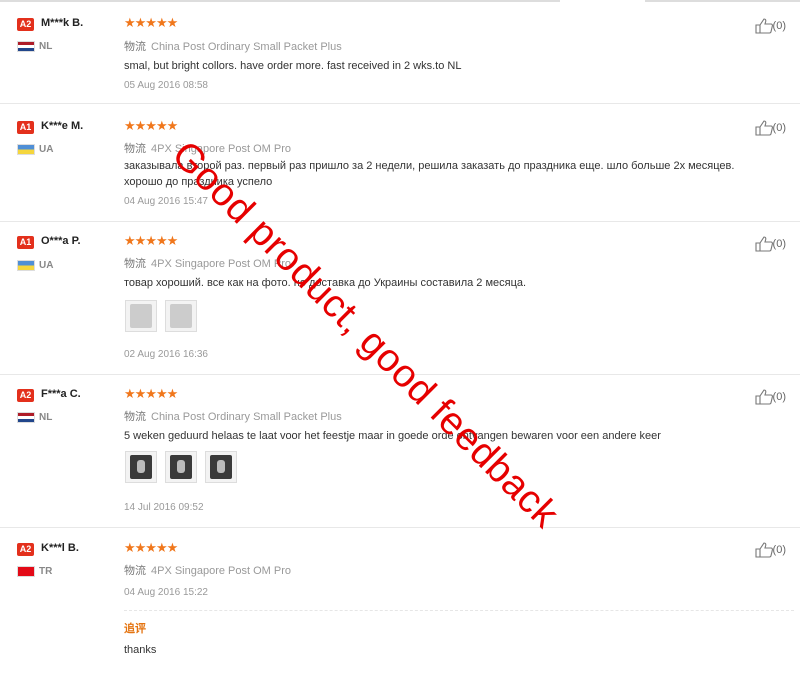 The height and width of the screenshot is (681, 800). What do you see at coordinates (60, 548) in the screenshot?
I see `buyer-name: K***l B.` at bounding box center [60, 548].